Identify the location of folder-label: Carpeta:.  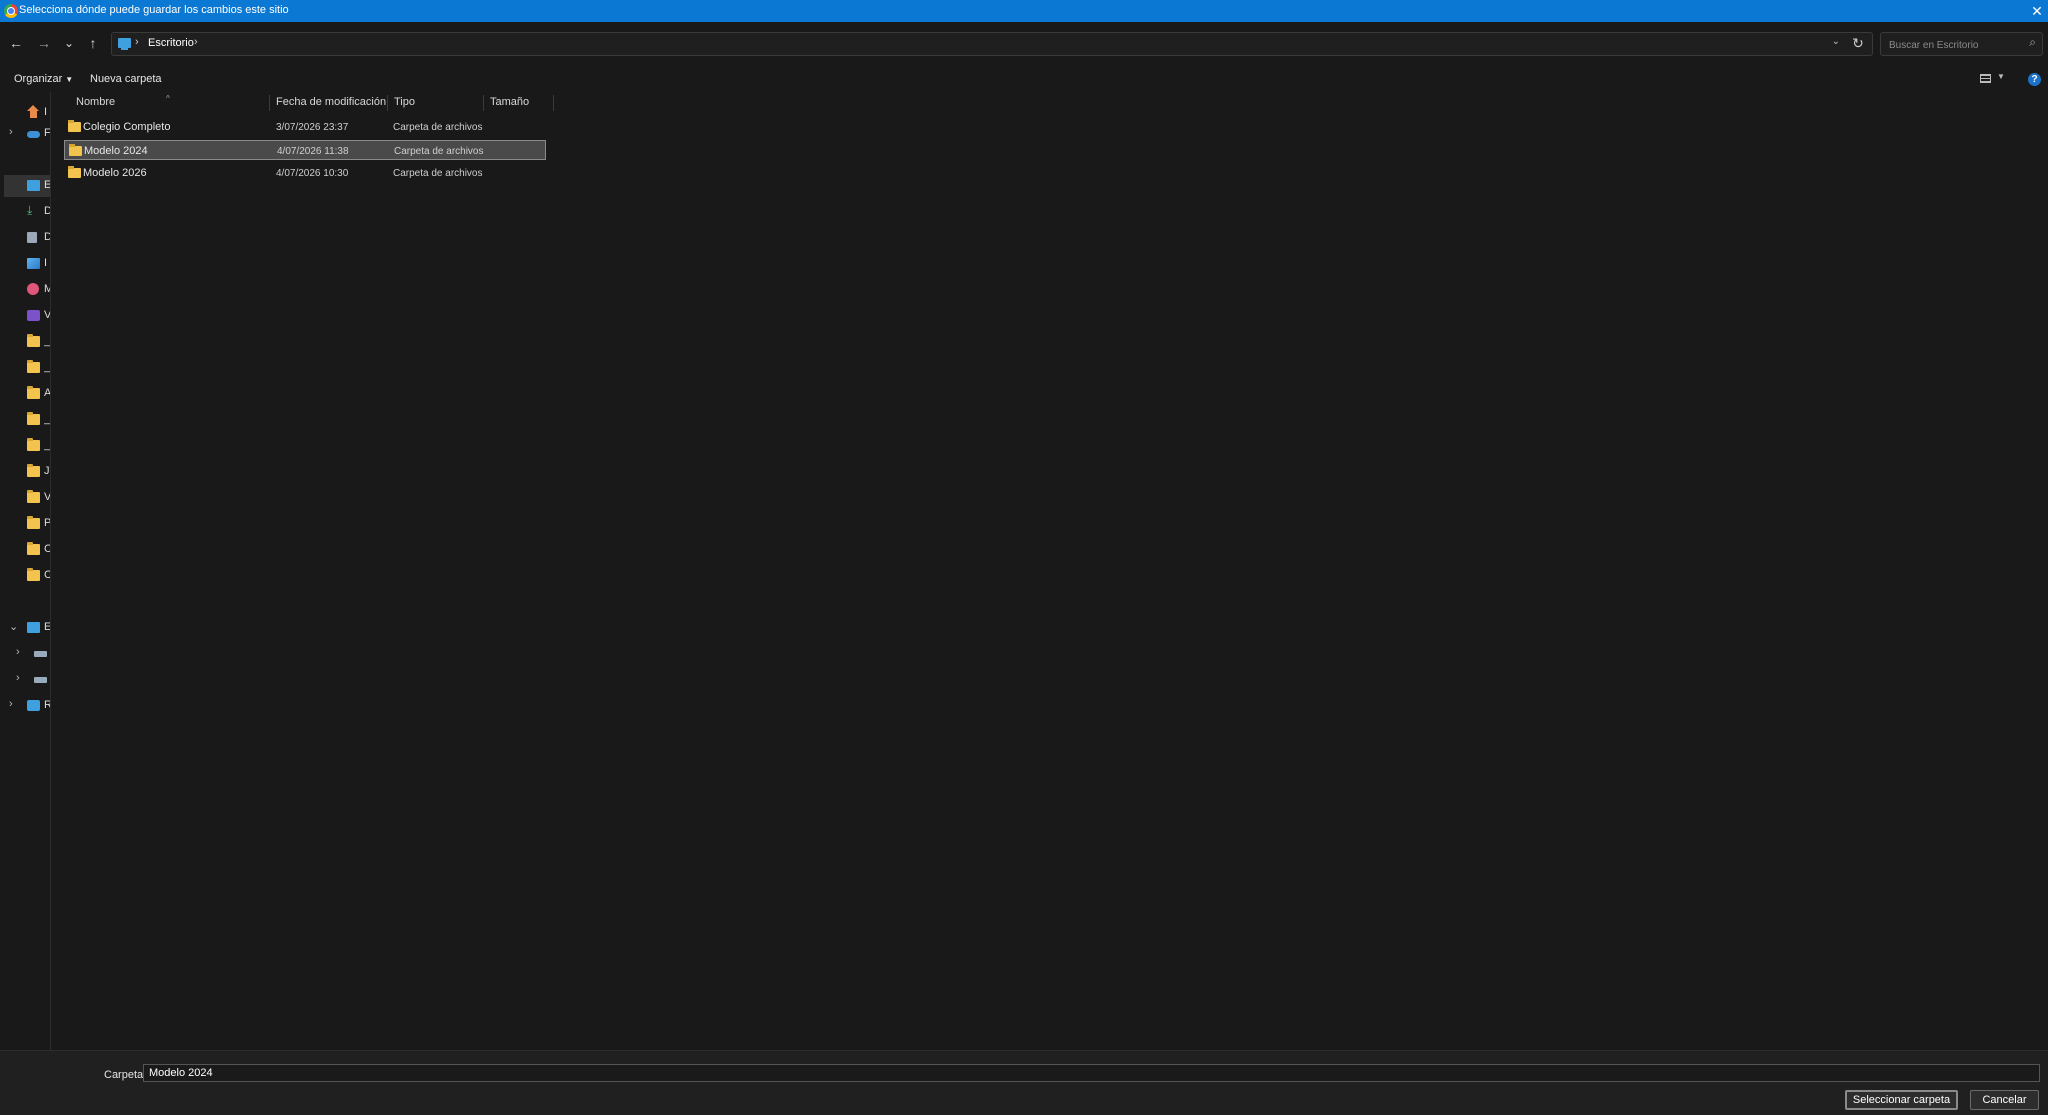
(125, 1075).